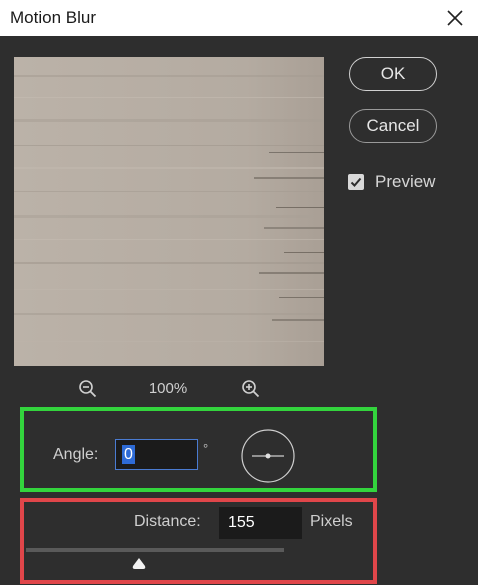  What do you see at coordinates (88, 389) in the screenshot?
I see `zoom-out-icon` at bounding box center [88, 389].